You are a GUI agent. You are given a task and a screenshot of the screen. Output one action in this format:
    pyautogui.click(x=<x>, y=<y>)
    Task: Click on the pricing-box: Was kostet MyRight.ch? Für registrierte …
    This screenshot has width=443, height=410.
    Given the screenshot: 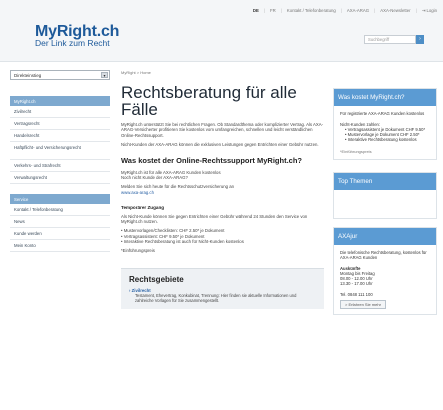 What is the action you would take?
    pyautogui.click(x=385, y=124)
    